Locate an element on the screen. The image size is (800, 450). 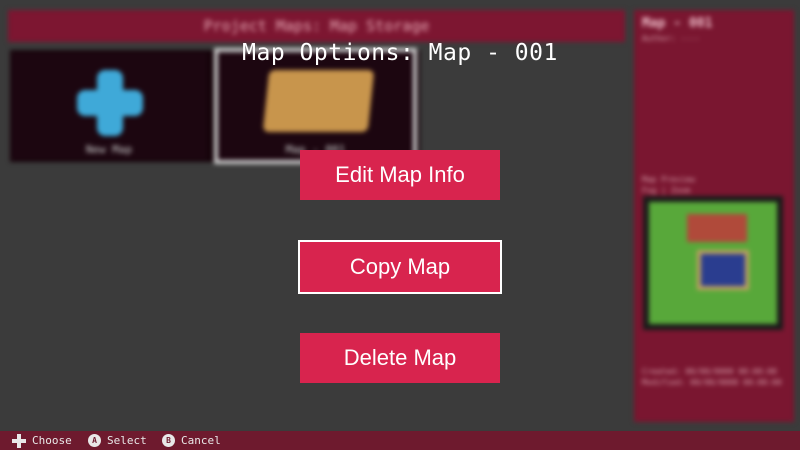
hint-select: A Select is located at coordinates (117, 440).